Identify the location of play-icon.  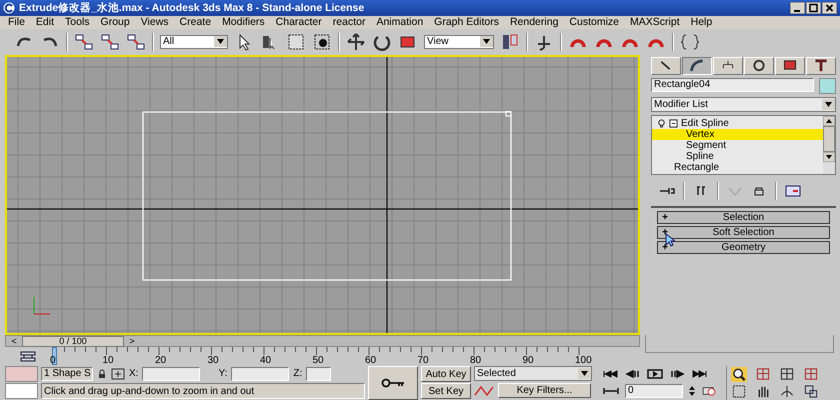
(655, 373).